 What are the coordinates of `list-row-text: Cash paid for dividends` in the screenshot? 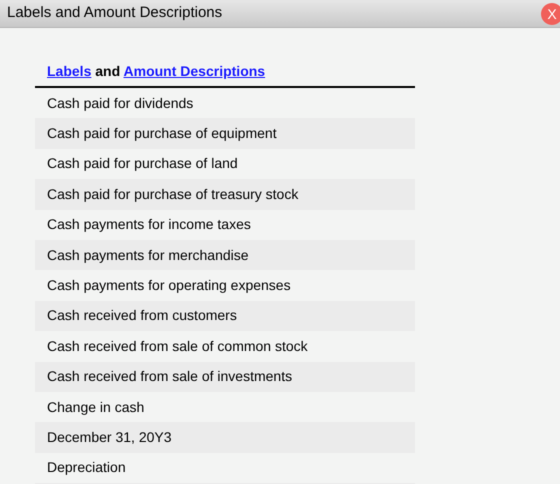 It's located at (120, 103).